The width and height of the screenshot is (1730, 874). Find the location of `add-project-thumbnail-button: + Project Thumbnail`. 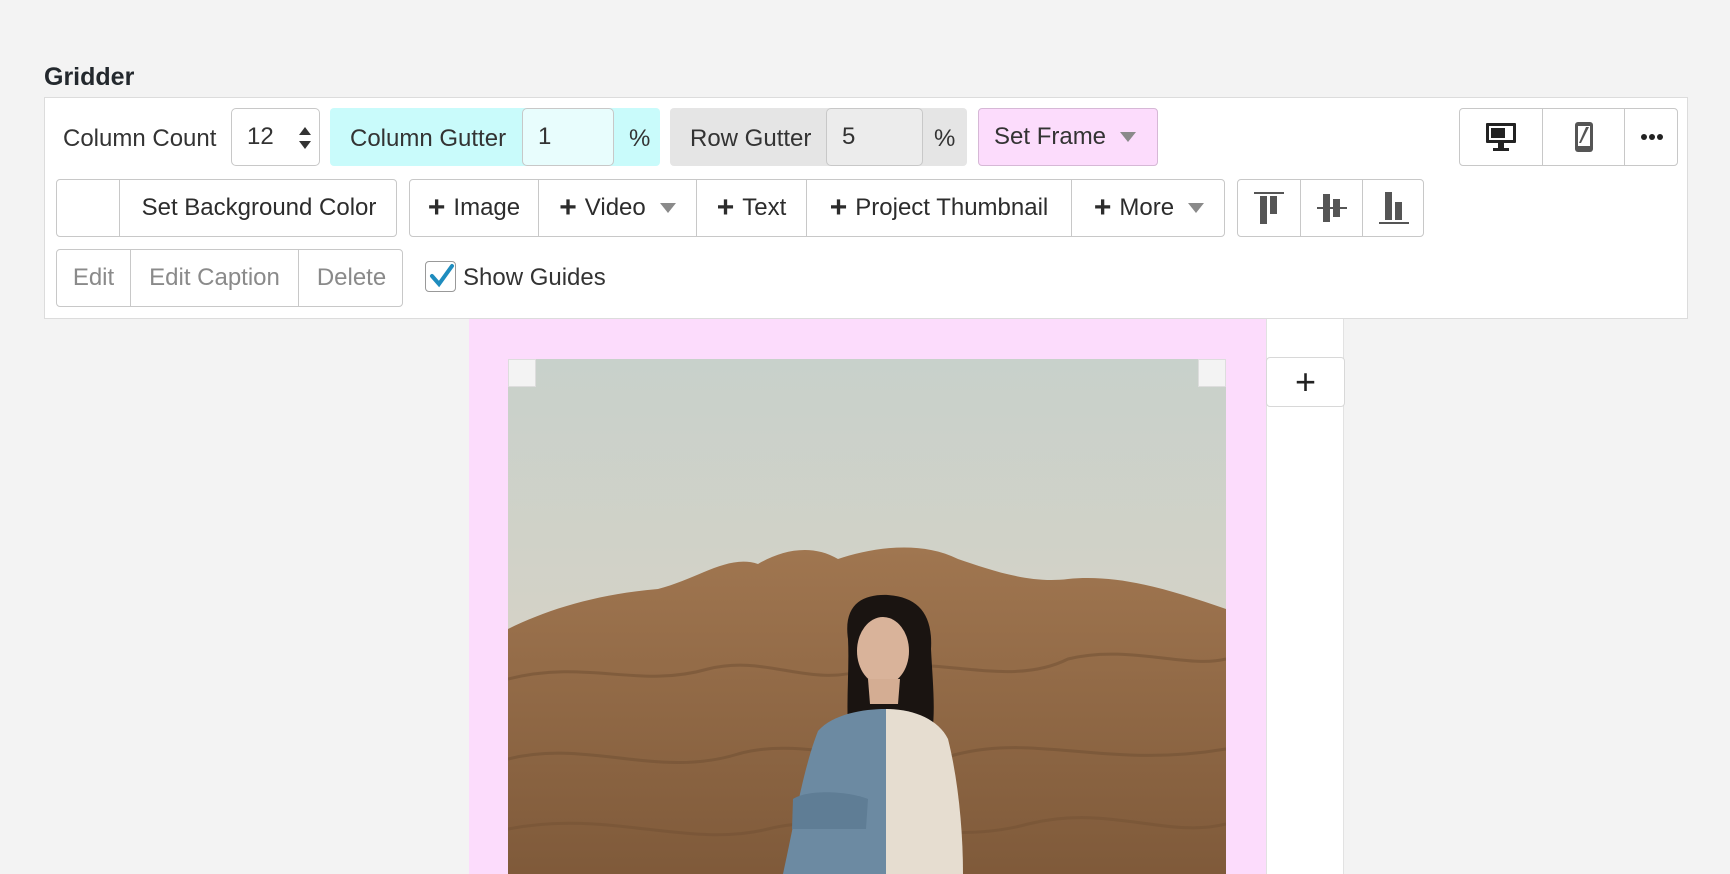

add-project-thumbnail-button: + Project Thumbnail is located at coordinates (938, 208).